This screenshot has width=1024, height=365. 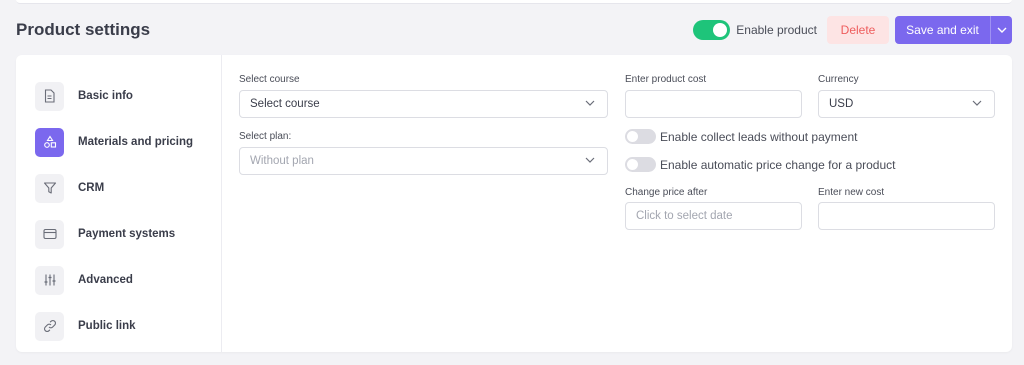 I want to click on sidebar-item-label: Payment systems, so click(x=127, y=234).